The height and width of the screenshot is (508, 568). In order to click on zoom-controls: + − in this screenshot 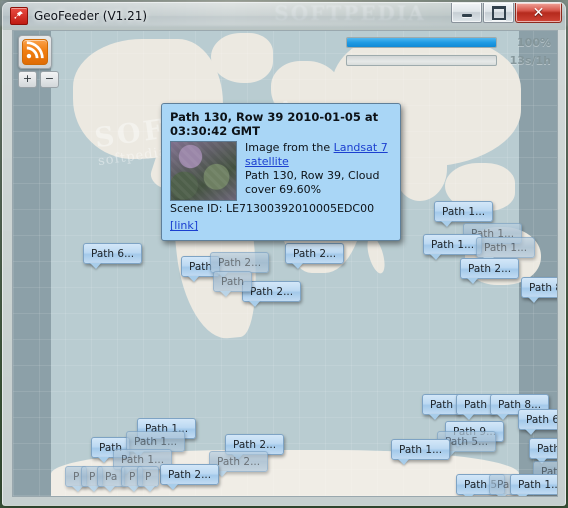, I will do `click(38, 79)`.